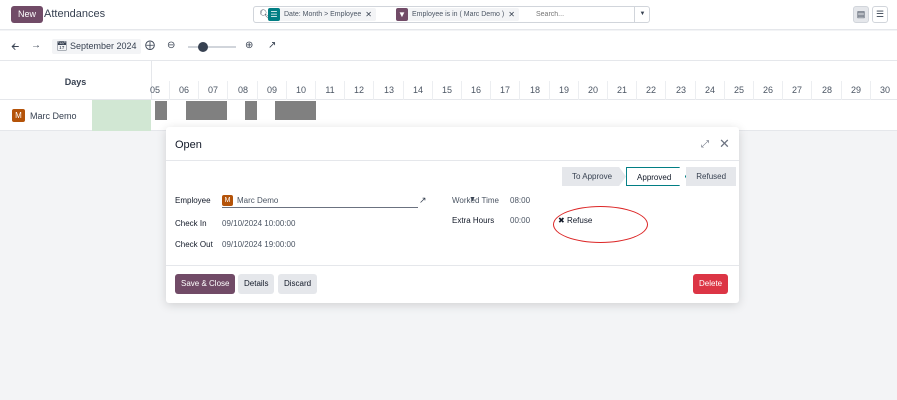 Image resolution: width=897 pixels, height=400 pixels. I want to click on worked-time-value: 08:00, so click(520, 200).